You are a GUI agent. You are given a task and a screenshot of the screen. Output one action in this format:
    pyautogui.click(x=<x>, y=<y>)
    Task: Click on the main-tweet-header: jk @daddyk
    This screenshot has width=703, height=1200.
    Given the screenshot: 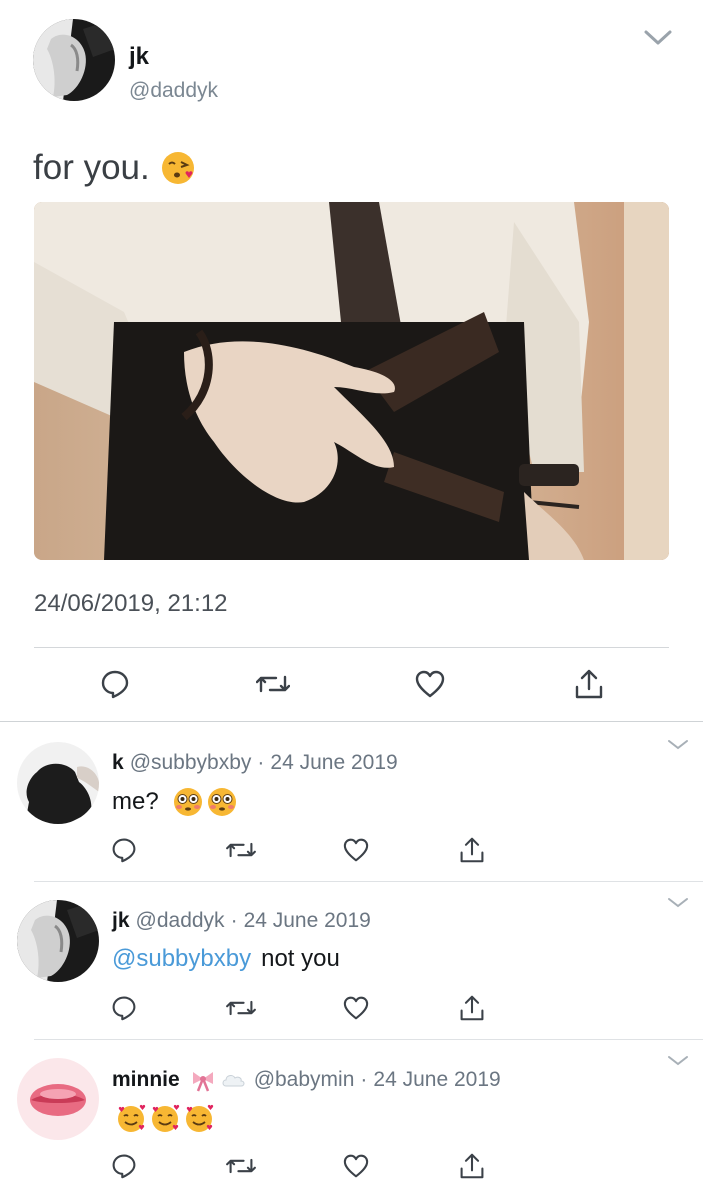 What is the action you would take?
    pyautogui.click(x=353, y=61)
    